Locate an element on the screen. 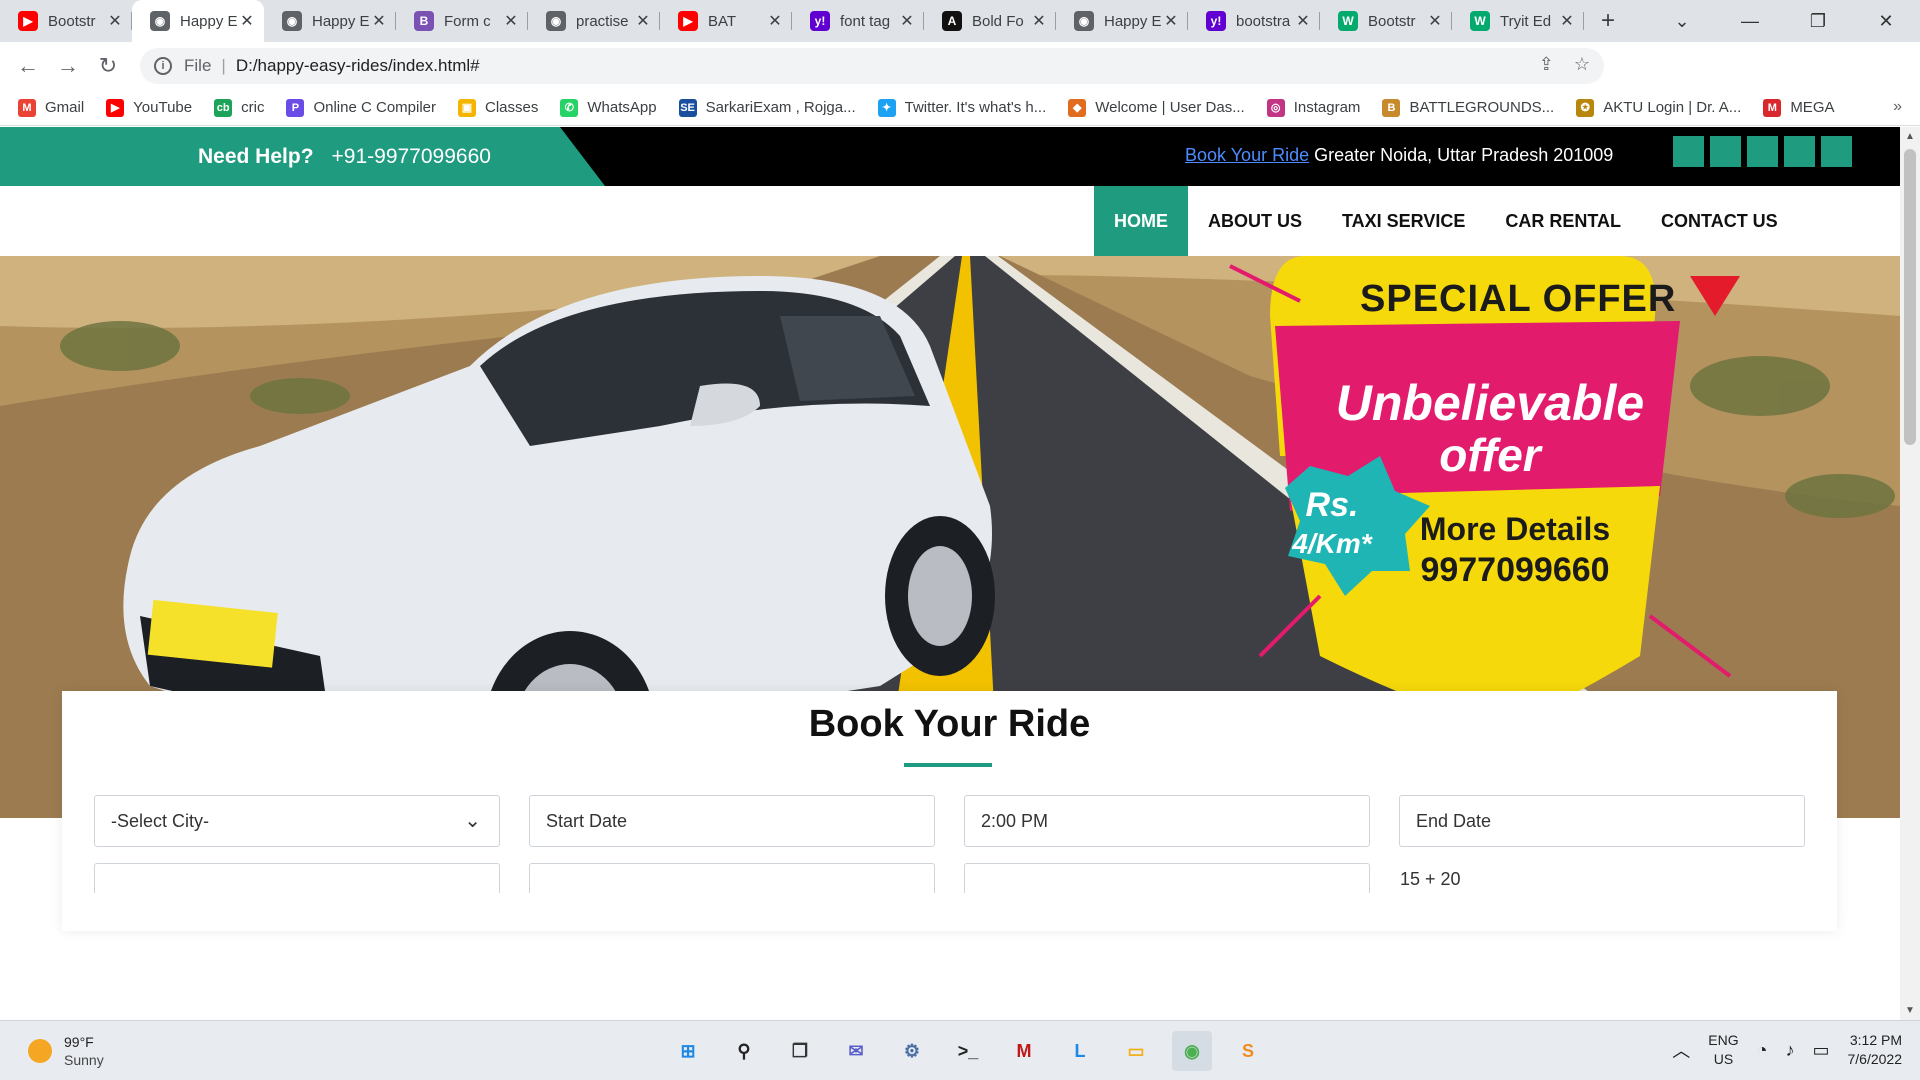 Image resolution: width=1920 pixels, height=1080 pixels. battery-icon: ▭ is located at coordinates (1820, 1050).